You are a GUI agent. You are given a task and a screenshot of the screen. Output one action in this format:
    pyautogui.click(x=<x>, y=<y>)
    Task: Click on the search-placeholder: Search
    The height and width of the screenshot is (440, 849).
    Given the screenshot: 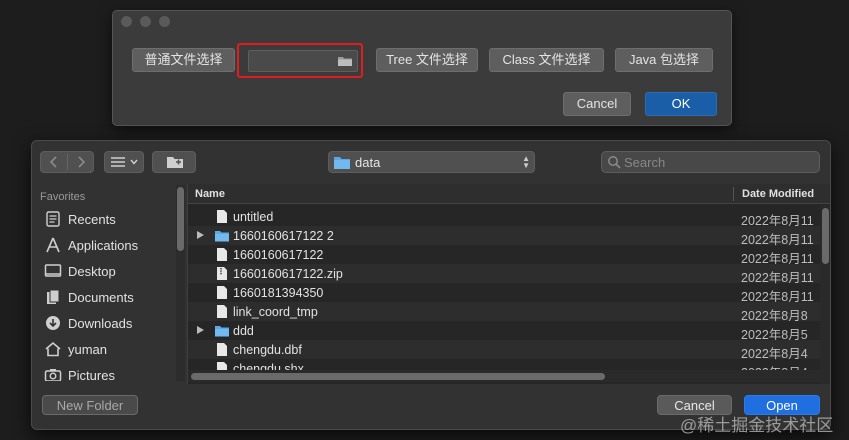 What is the action you would take?
    pyautogui.click(x=645, y=162)
    